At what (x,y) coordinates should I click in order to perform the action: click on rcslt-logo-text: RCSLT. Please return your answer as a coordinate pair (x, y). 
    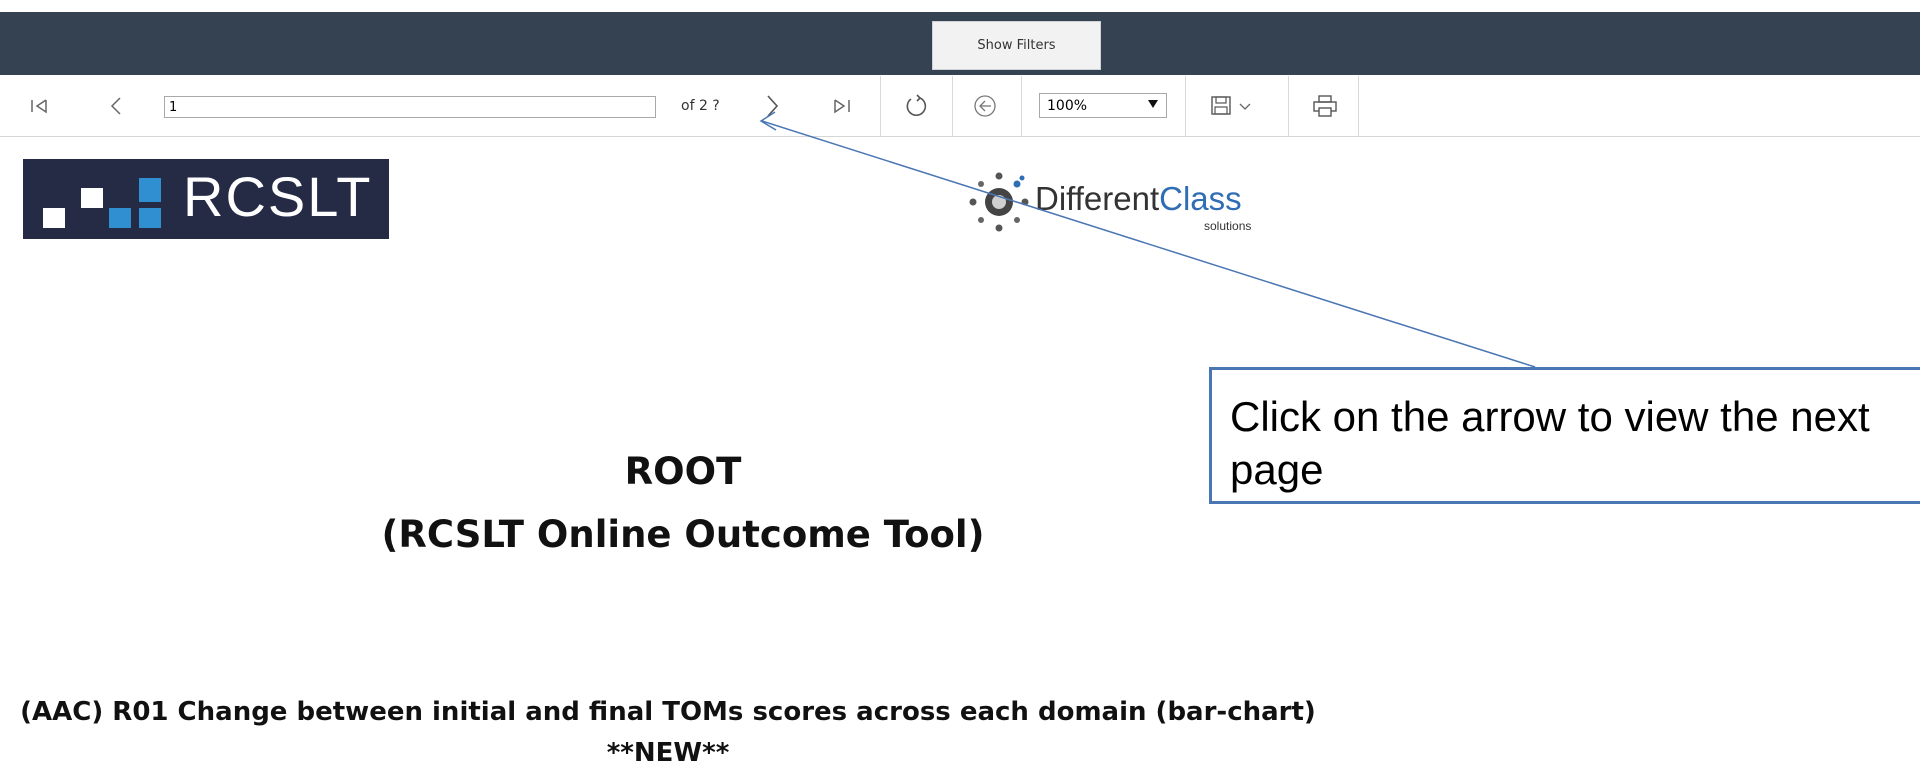
    Looking at the image, I should click on (278, 196).